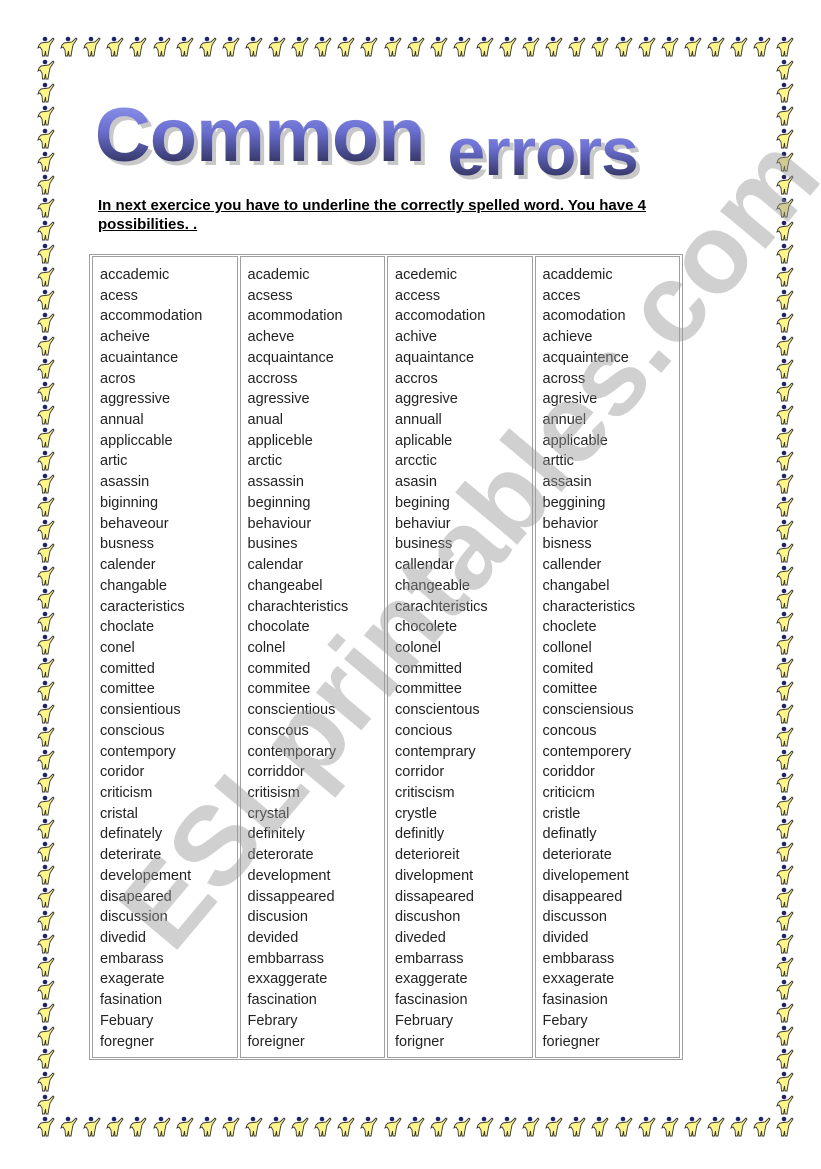  What do you see at coordinates (165, 793) in the screenshot?
I see `word-option: criticism` at bounding box center [165, 793].